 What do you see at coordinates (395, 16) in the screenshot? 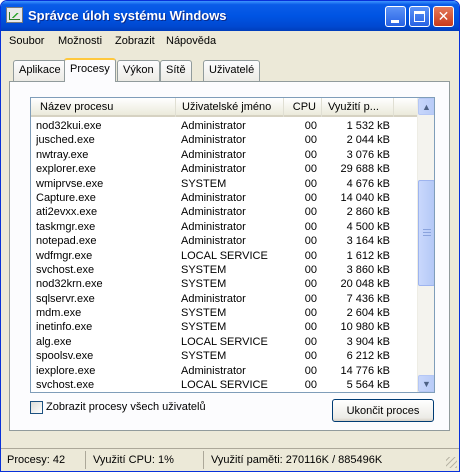
I see `minimize-button` at bounding box center [395, 16].